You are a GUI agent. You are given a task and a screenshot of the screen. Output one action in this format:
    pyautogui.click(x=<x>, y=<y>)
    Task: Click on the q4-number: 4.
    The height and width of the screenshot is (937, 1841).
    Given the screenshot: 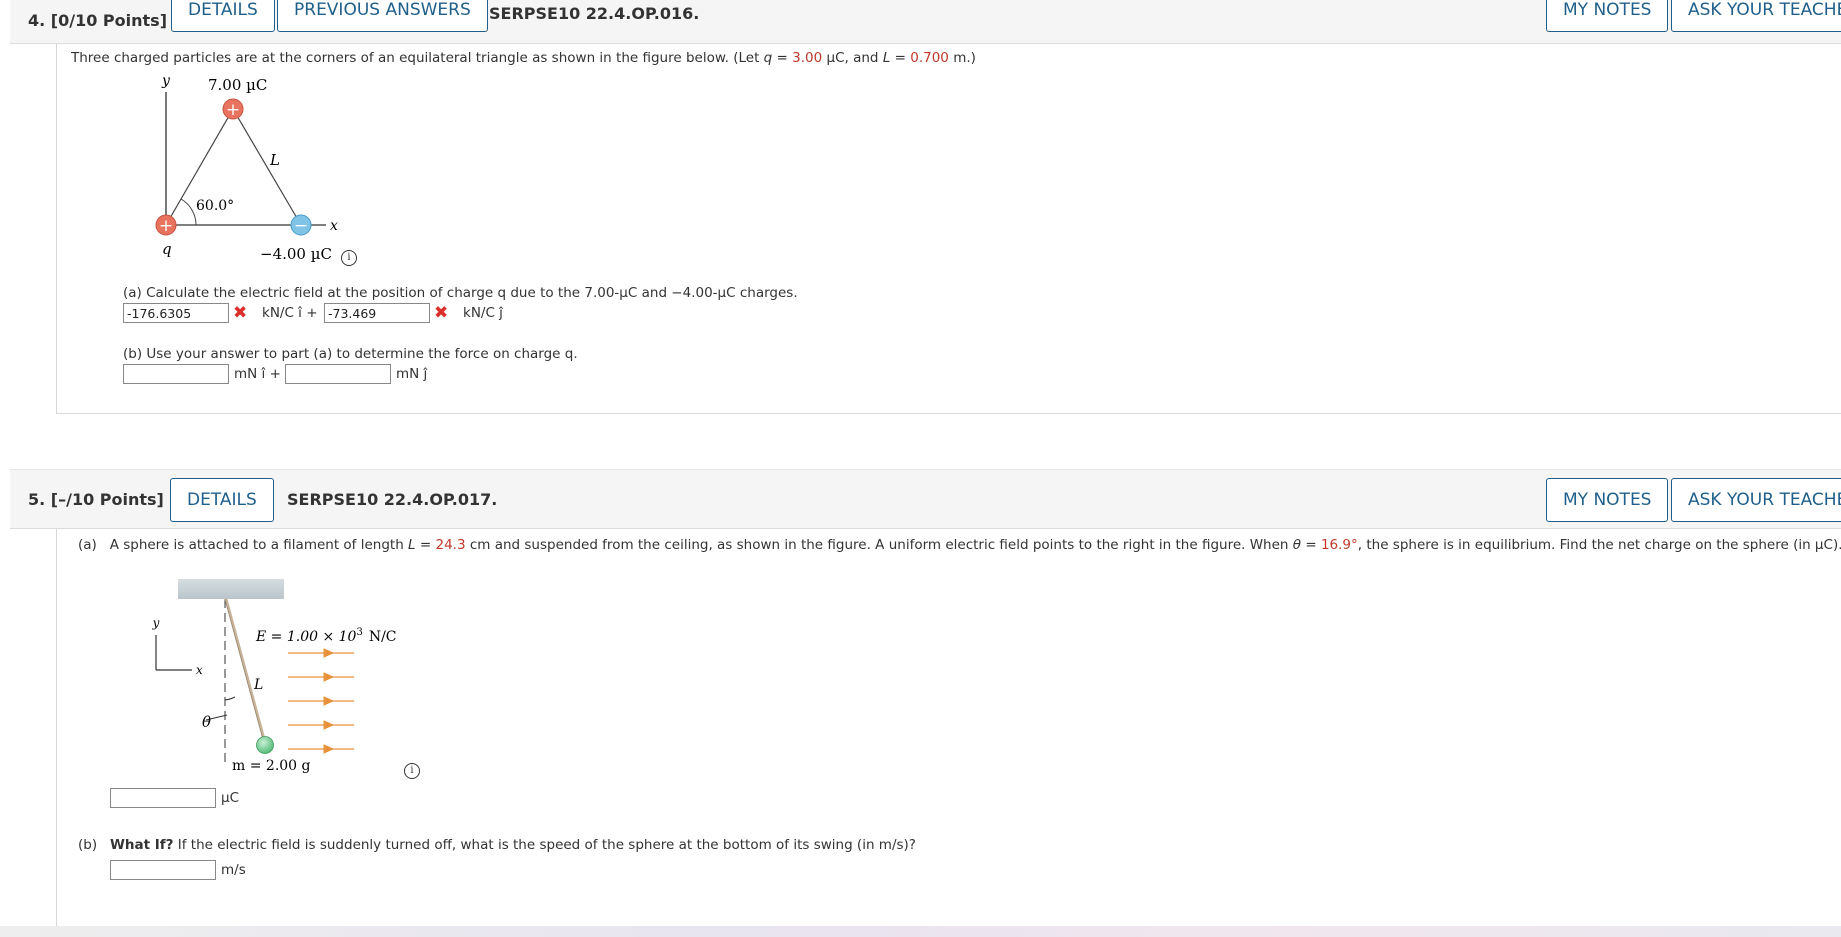 What is the action you would take?
    pyautogui.click(x=37, y=20)
    